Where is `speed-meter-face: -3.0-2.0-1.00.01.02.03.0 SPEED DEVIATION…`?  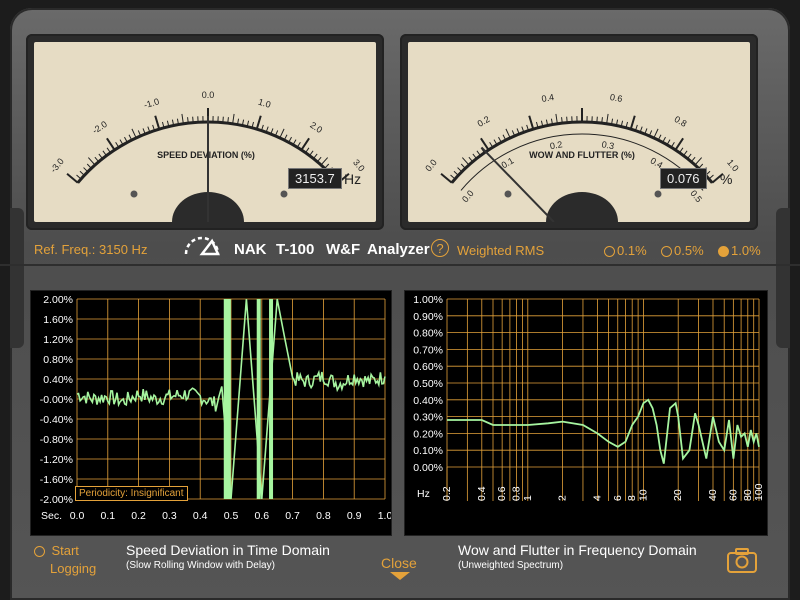
speed-meter-face: -3.0-2.0-1.00.01.02.03.0 SPEED DEVIATION… is located at coordinates (205, 132).